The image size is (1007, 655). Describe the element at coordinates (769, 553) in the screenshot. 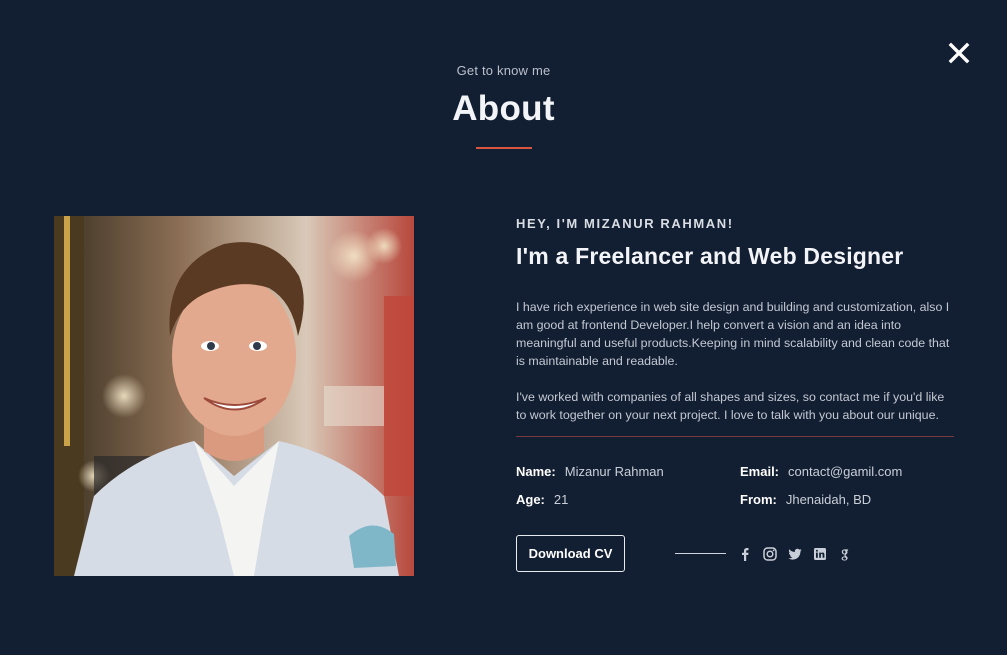

I see `instagram-icon` at that location.